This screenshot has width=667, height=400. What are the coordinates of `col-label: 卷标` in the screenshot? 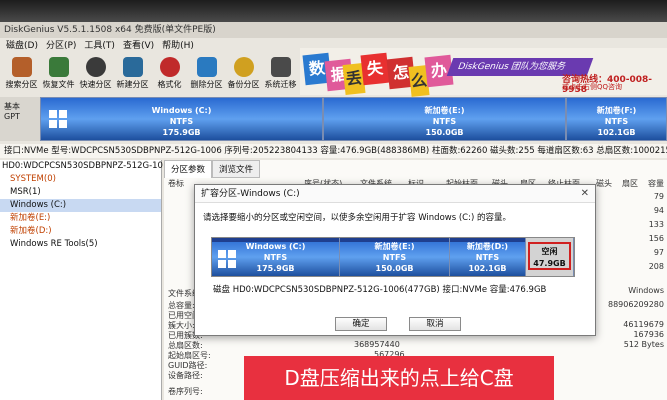 It's located at (176, 183).